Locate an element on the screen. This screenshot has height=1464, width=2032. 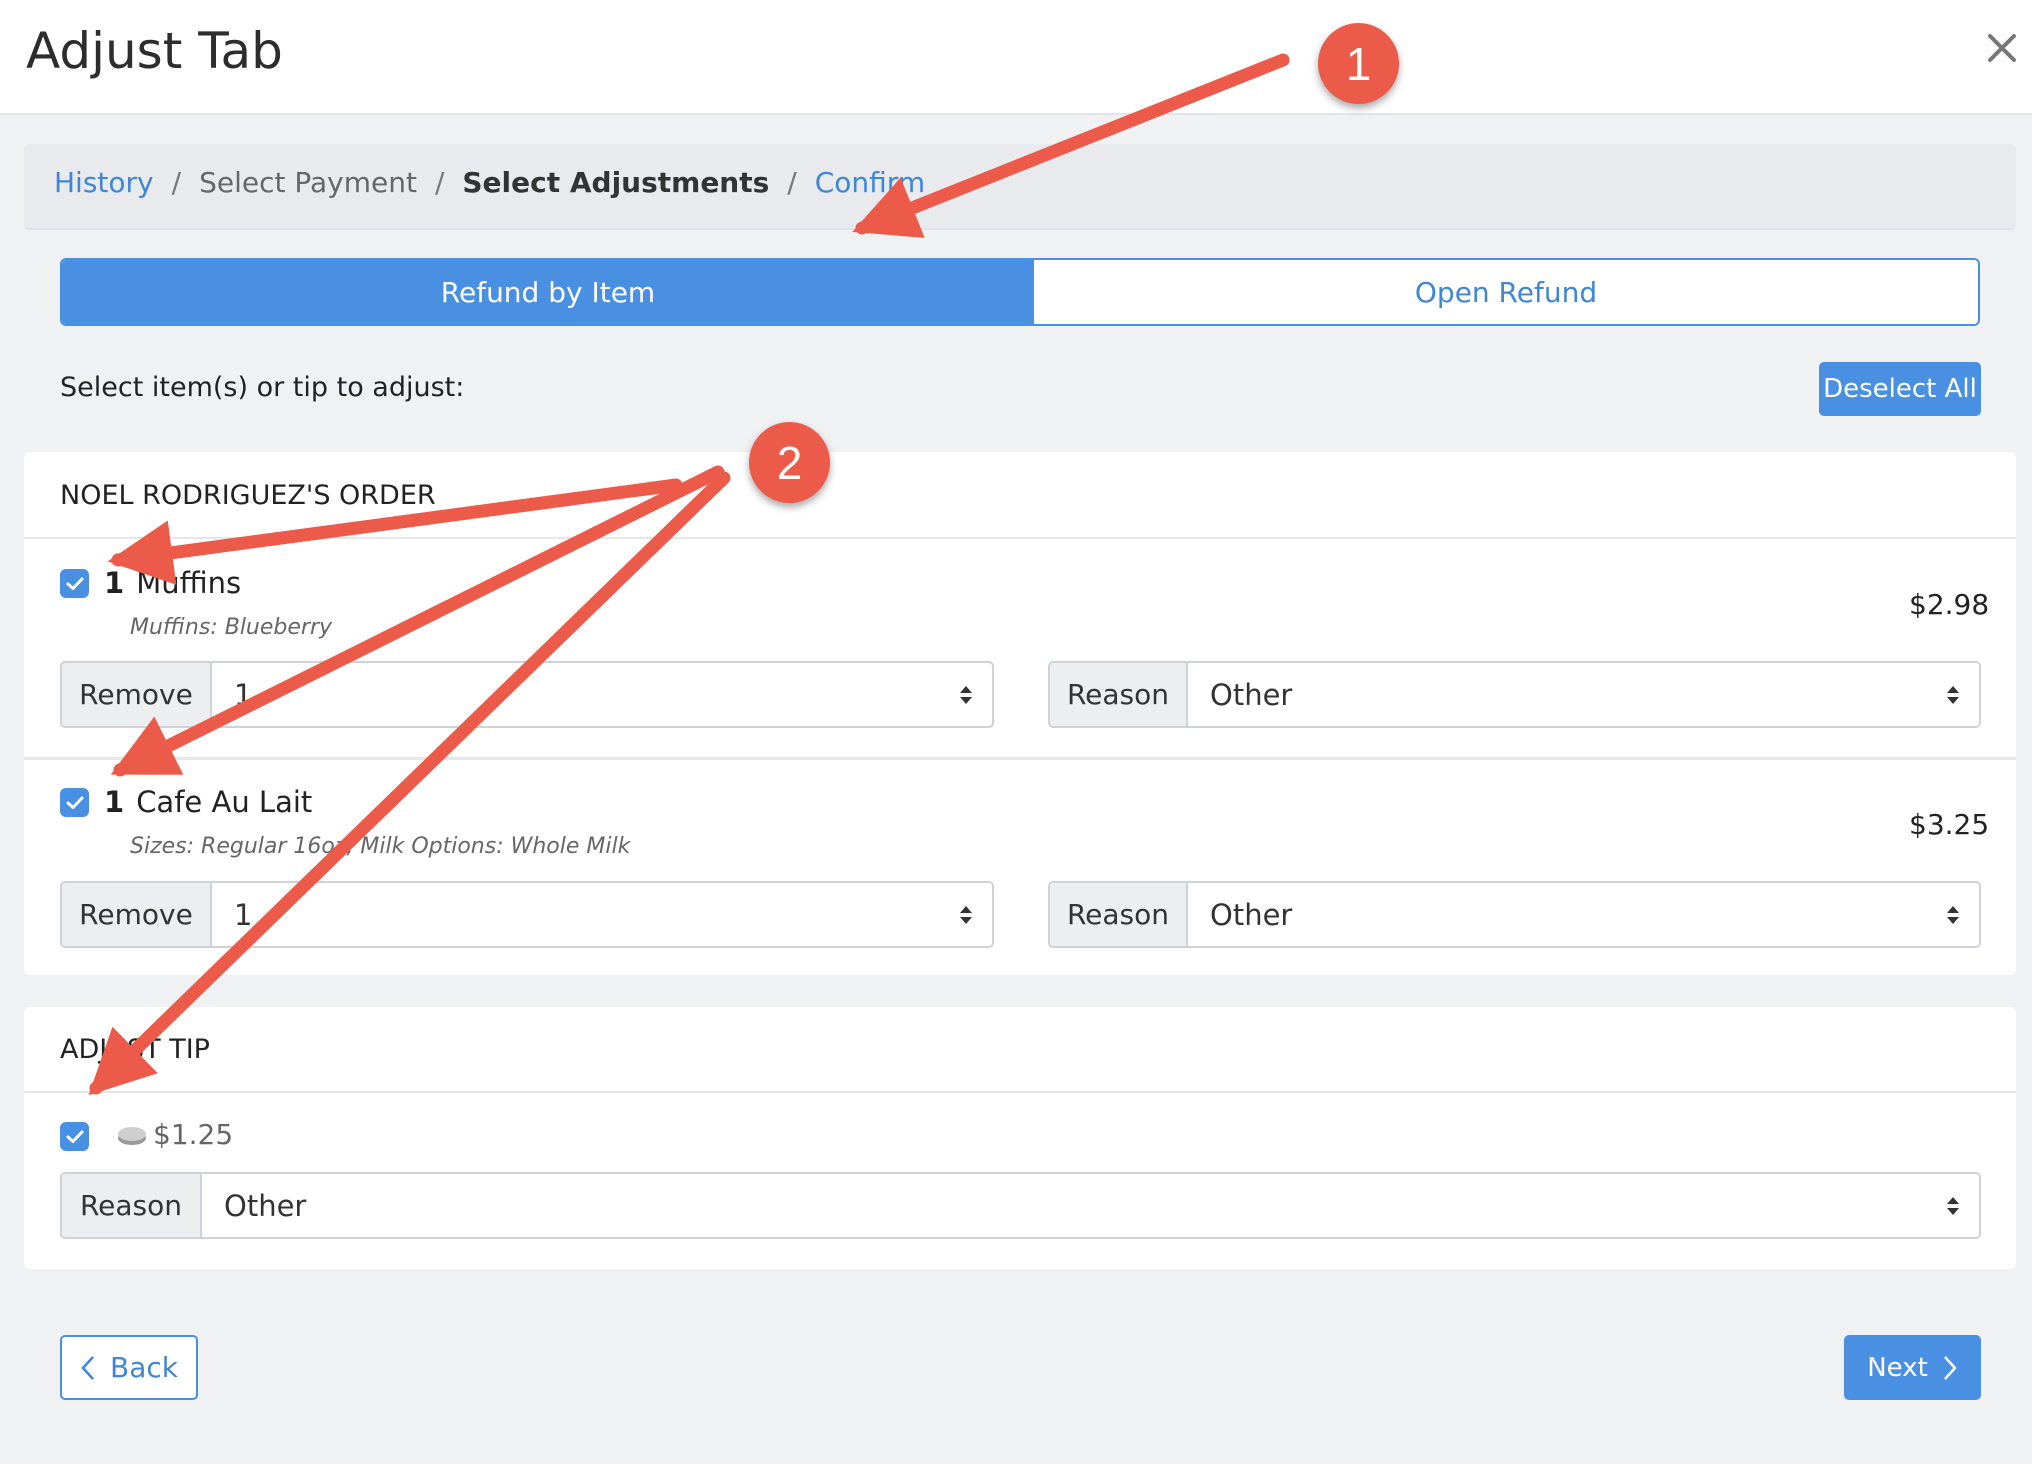
tip-checkbox is located at coordinates (74, 1136).